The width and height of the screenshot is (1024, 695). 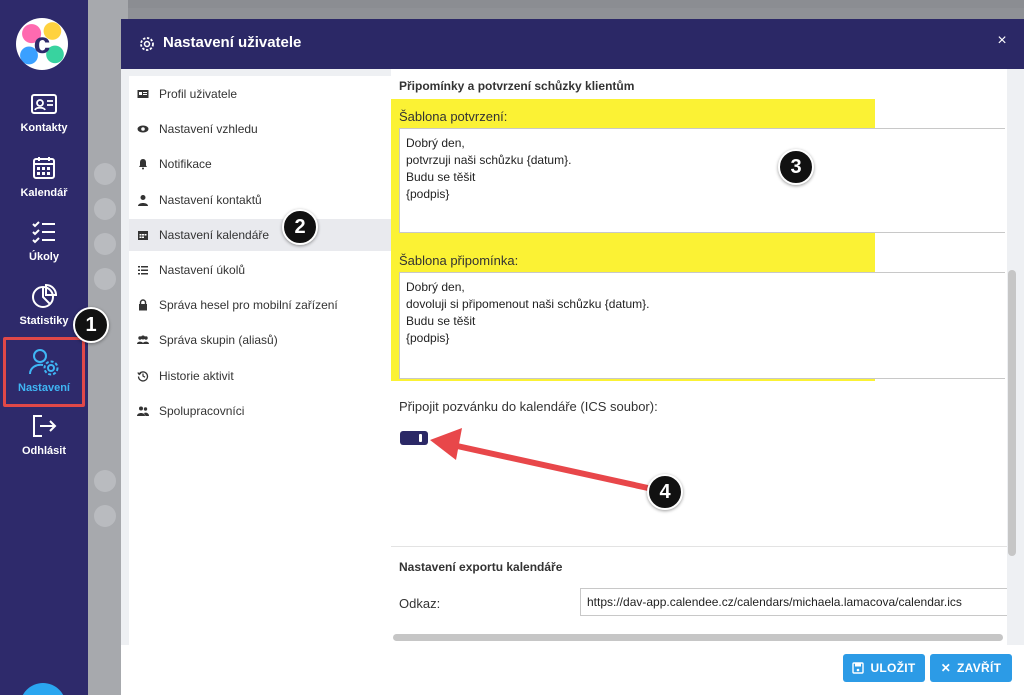 I want to click on menu-item-mobile-passwords: Správa hesel pro mobilní zařízení, so click(x=260, y=305).